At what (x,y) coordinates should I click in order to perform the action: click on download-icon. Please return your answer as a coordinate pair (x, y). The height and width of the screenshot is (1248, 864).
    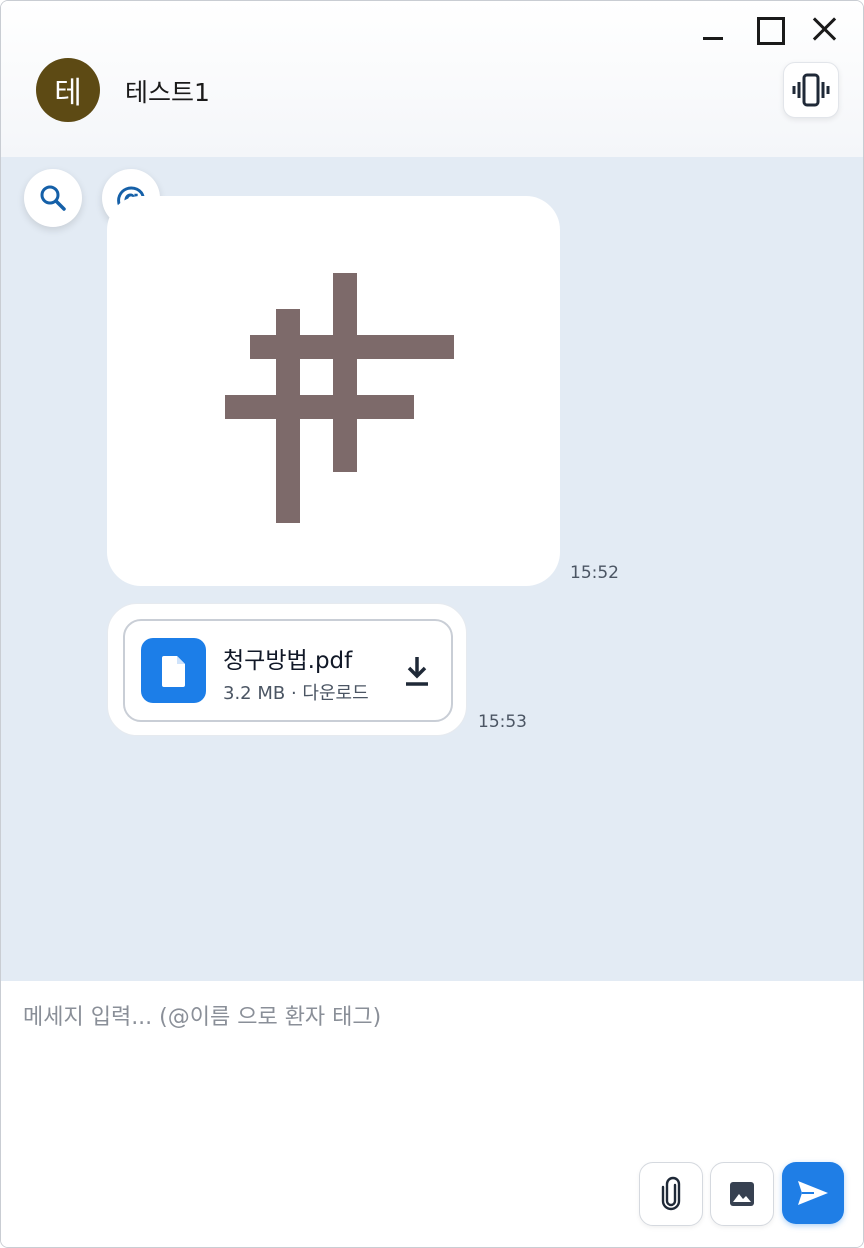
    Looking at the image, I should click on (417, 671).